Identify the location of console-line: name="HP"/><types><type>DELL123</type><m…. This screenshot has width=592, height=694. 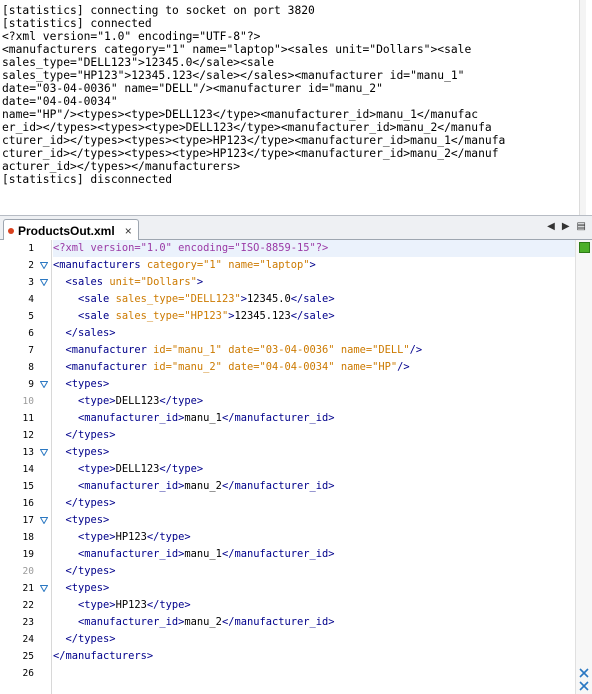
(240, 114).